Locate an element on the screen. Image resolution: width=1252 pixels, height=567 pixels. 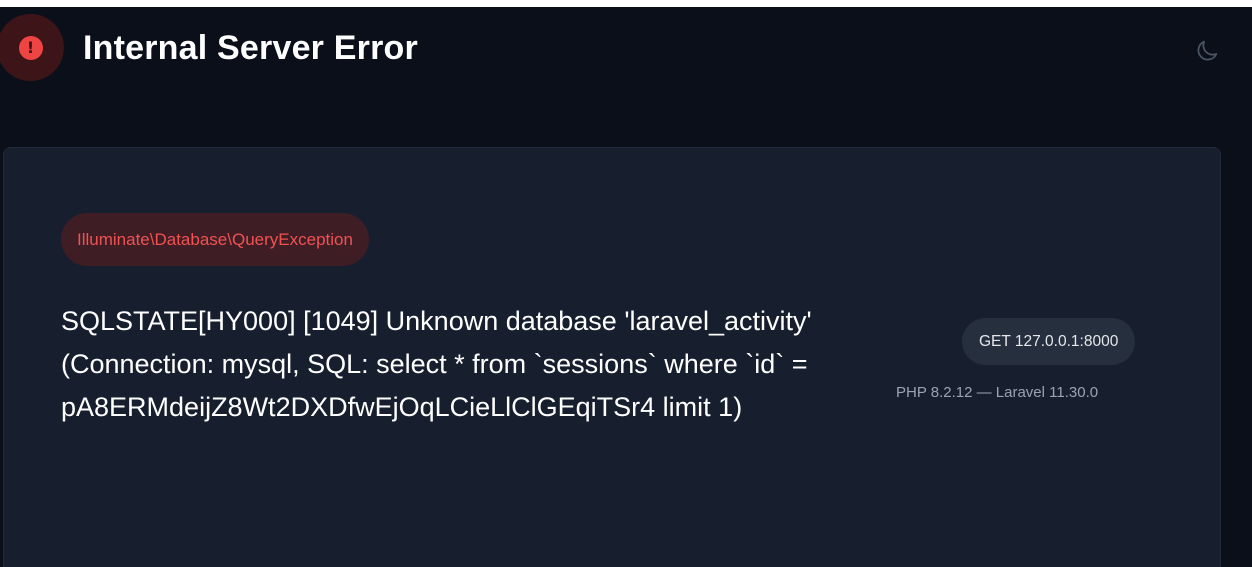
page-title: Internal Server Error is located at coordinates (250, 48).